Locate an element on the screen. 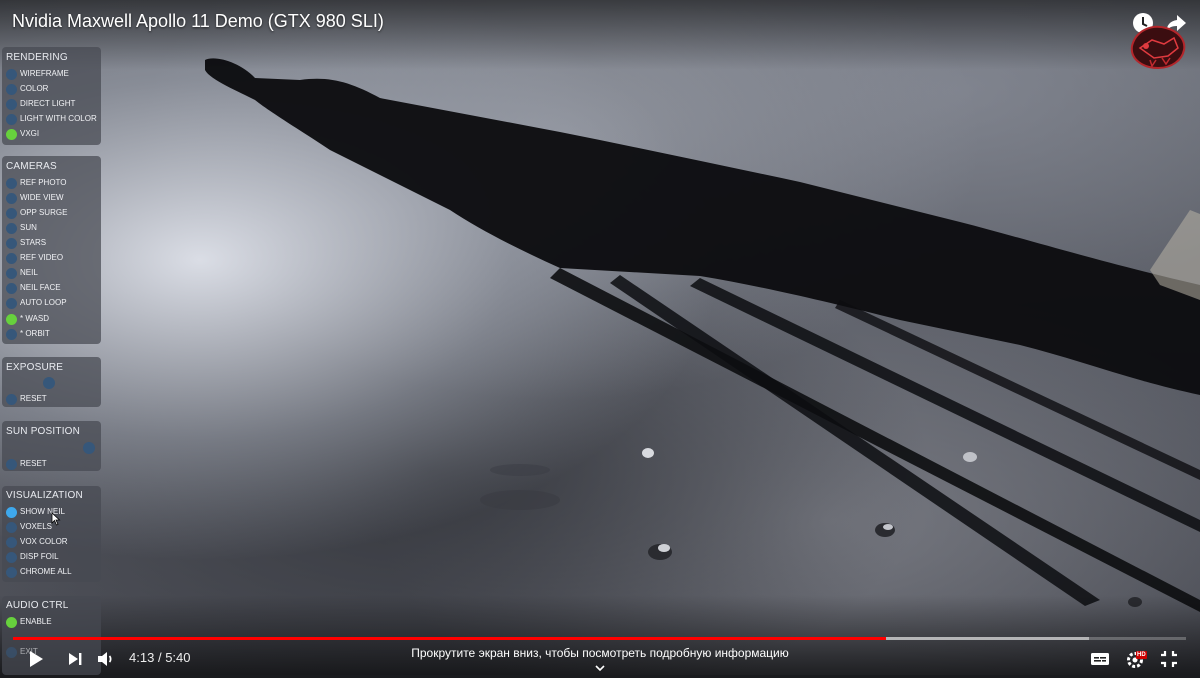 The width and height of the screenshot is (1200, 678). camera-neil-face: NEIL FACE is located at coordinates (53, 288).